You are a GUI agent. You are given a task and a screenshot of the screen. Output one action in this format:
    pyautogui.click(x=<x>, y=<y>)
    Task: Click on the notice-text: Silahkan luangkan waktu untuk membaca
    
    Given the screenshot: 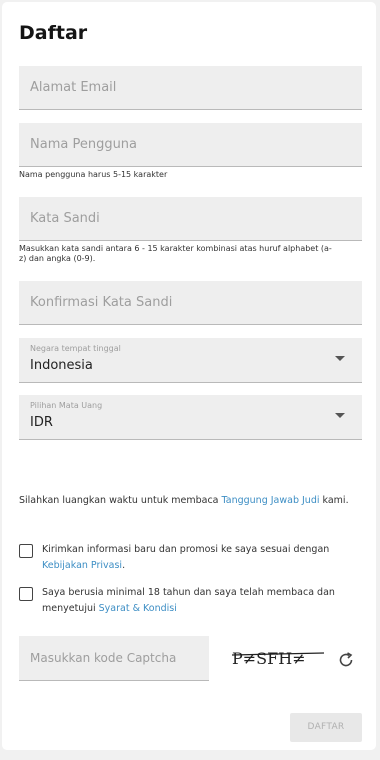 What is the action you would take?
    pyautogui.click(x=120, y=500)
    